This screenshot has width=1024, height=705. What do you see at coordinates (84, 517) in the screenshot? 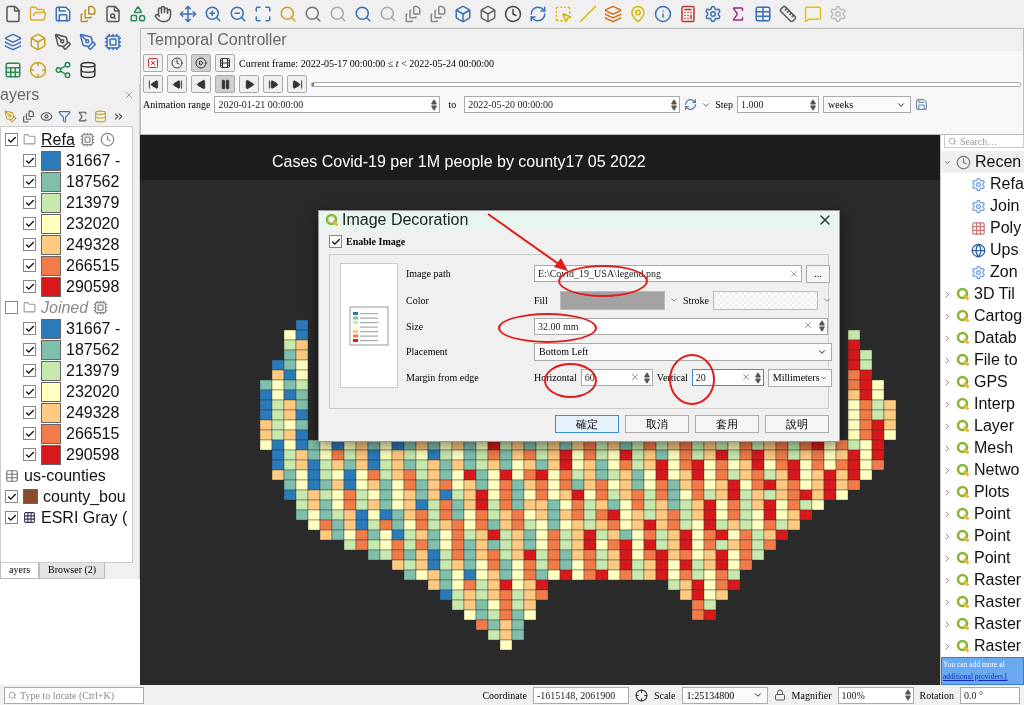
I see `layer-name: ESRI Gray (` at bounding box center [84, 517].